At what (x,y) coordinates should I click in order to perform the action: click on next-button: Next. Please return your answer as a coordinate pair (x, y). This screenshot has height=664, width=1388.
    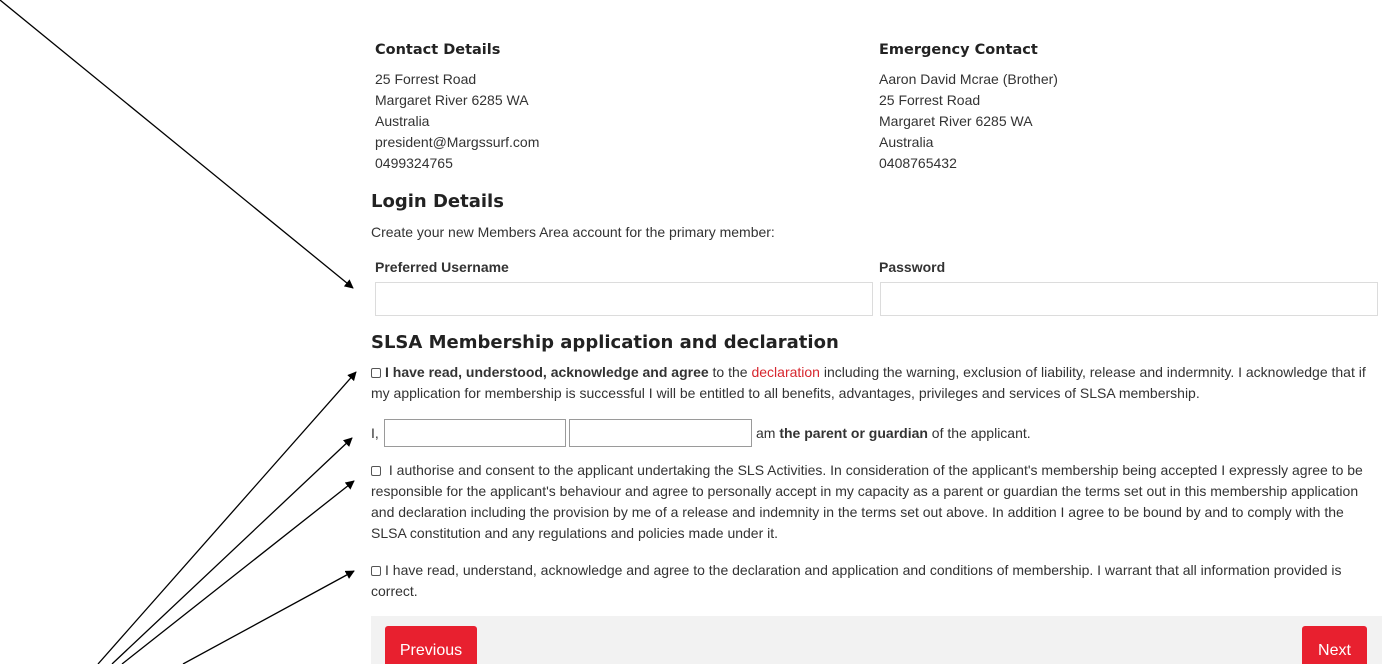
    Looking at the image, I should click on (1334, 645).